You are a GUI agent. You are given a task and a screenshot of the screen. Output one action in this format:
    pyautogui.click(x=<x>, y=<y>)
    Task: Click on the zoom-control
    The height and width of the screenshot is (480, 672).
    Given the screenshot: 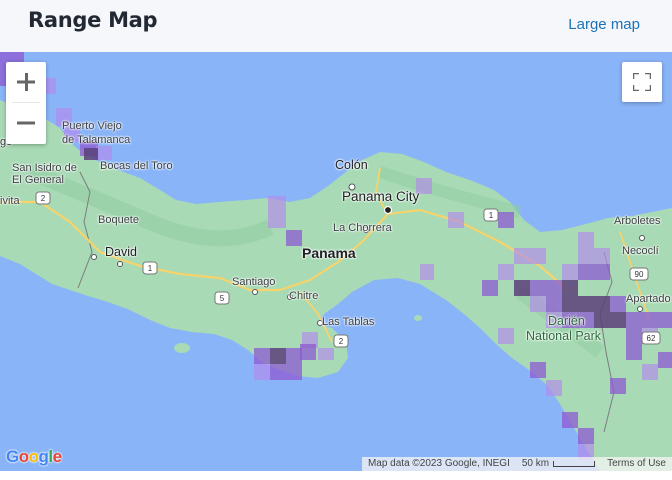 What is the action you would take?
    pyautogui.click(x=26, y=103)
    